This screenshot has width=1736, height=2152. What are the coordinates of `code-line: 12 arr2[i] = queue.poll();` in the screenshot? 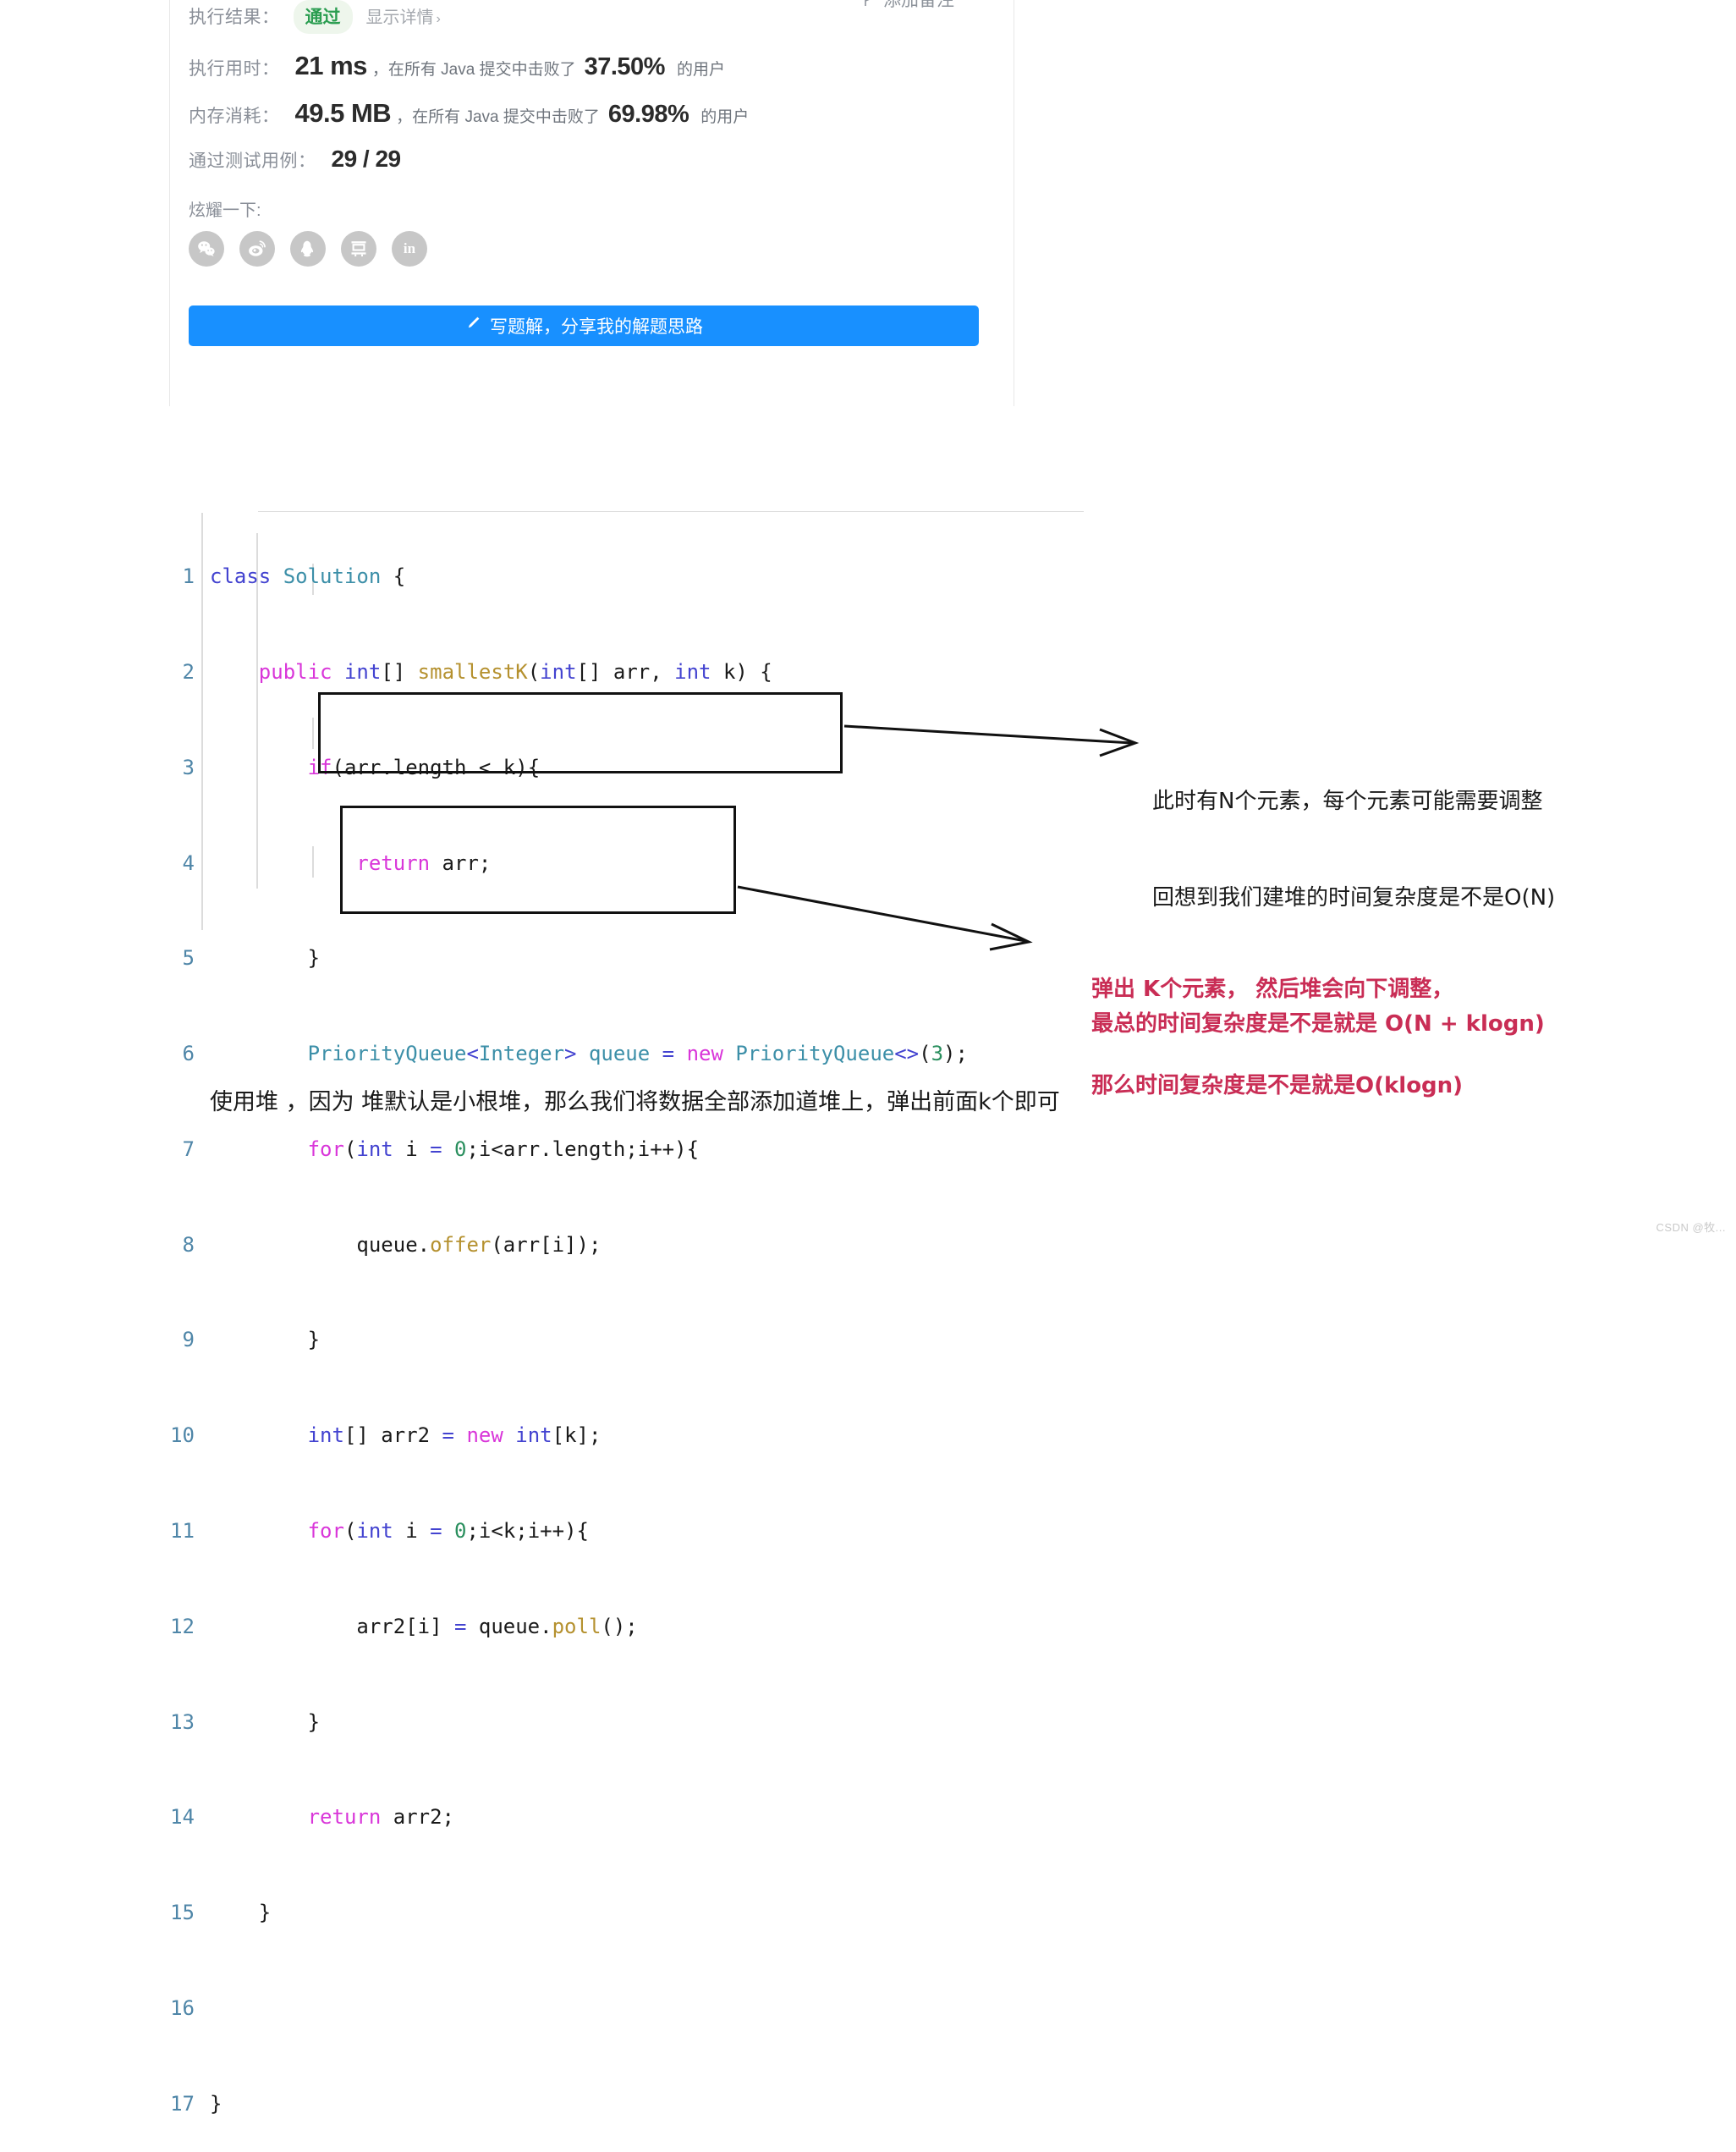 It's located at (569, 1627).